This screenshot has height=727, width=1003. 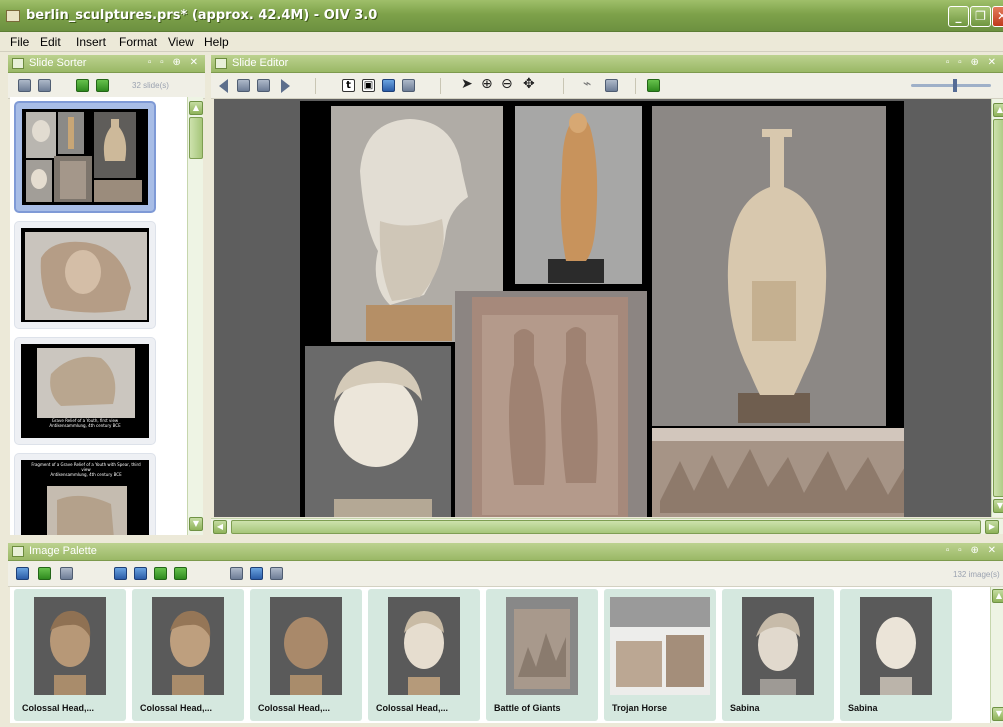 What do you see at coordinates (181, 42) in the screenshot?
I see `menu-view: View` at bounding box center [181, 42].